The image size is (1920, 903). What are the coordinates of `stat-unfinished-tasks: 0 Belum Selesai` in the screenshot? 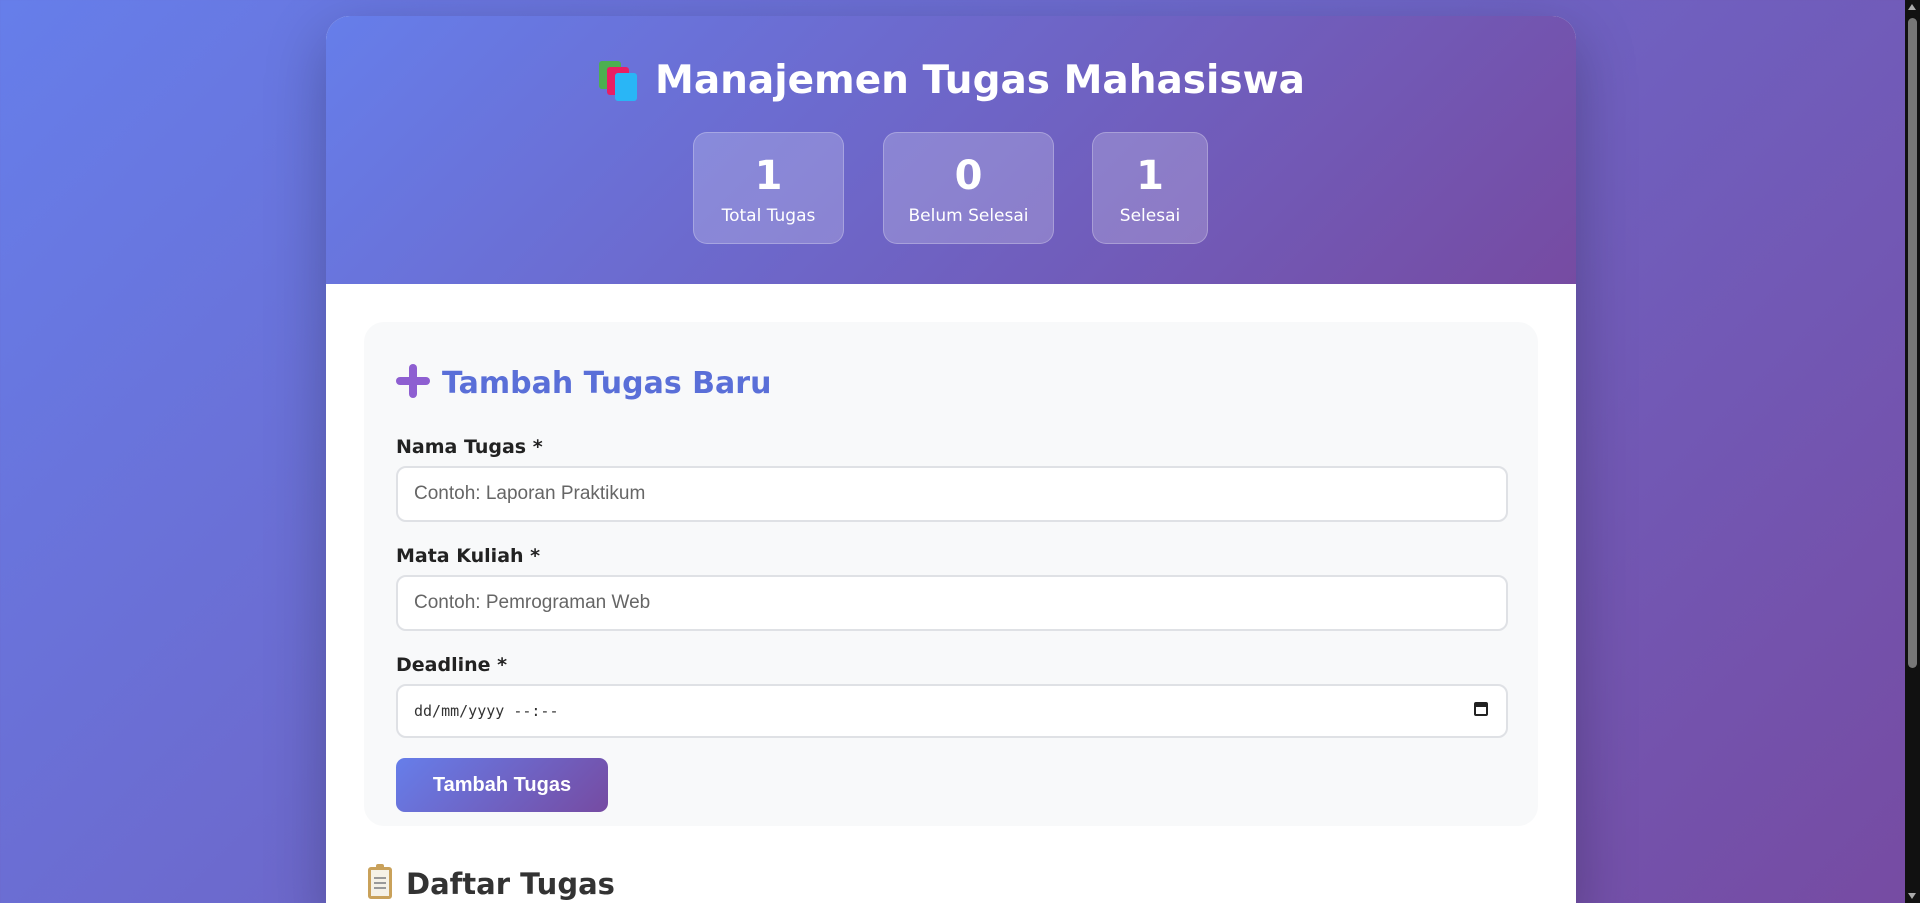 It's located at (968, 188).